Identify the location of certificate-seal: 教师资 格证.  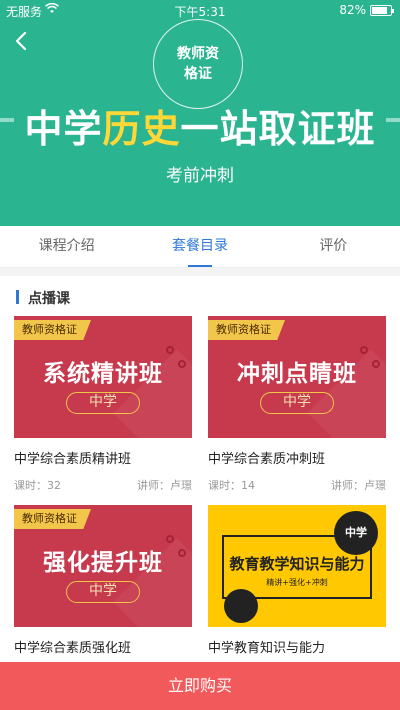
(198, 64).